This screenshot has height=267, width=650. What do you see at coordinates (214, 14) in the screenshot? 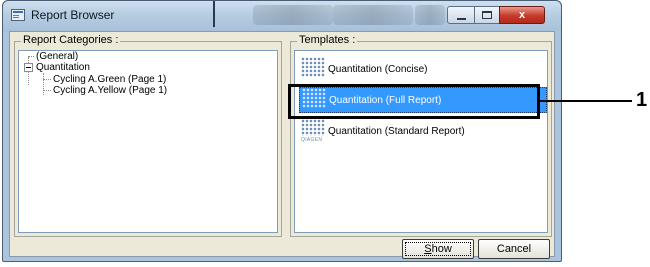
I see `background-window-edge` at bounding box center [214, 14].